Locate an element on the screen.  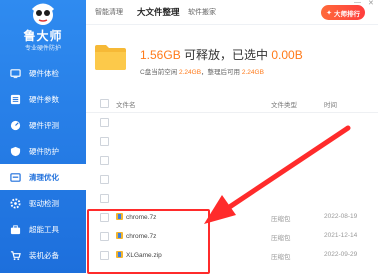
header-time: 时间 is located at coordinates (330, 105).